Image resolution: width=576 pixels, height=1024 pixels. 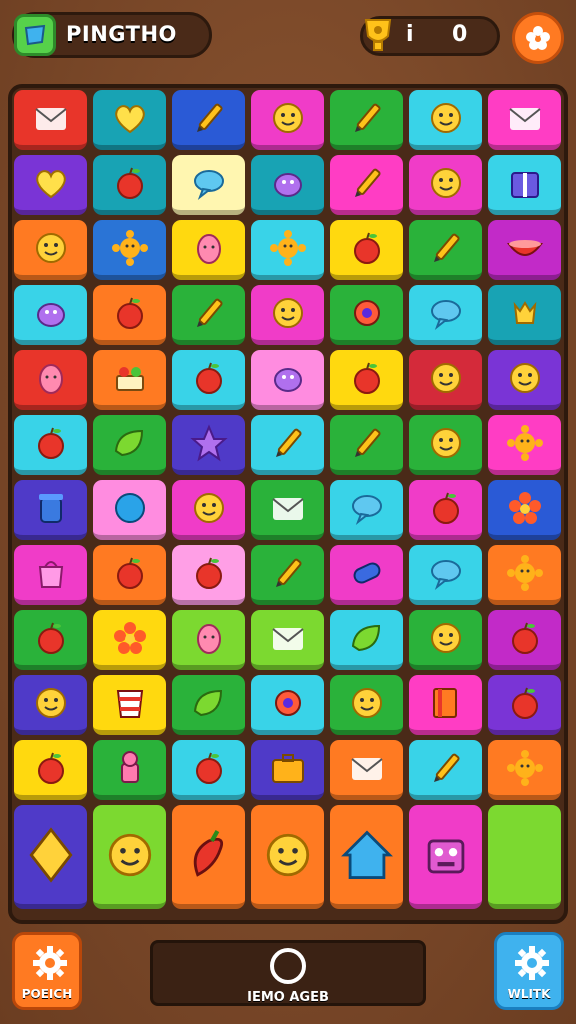 I want to click on settings-button, so click(x=538, y=38).